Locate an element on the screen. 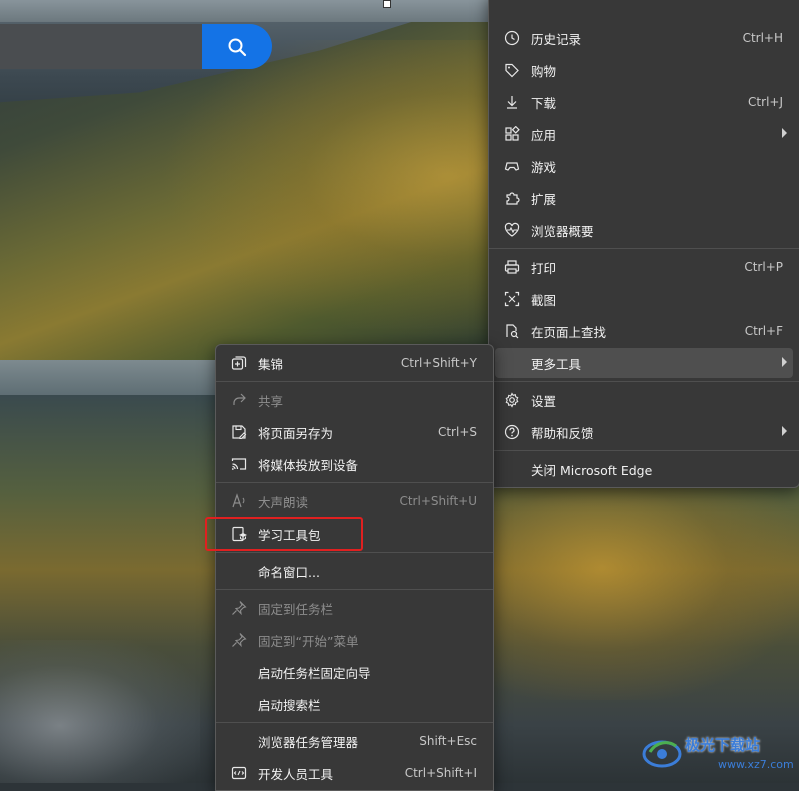 The width and height of the screenshot is (799, 791). menu-item-label: 启动搜索栏 is located at coordinates (289, 705).